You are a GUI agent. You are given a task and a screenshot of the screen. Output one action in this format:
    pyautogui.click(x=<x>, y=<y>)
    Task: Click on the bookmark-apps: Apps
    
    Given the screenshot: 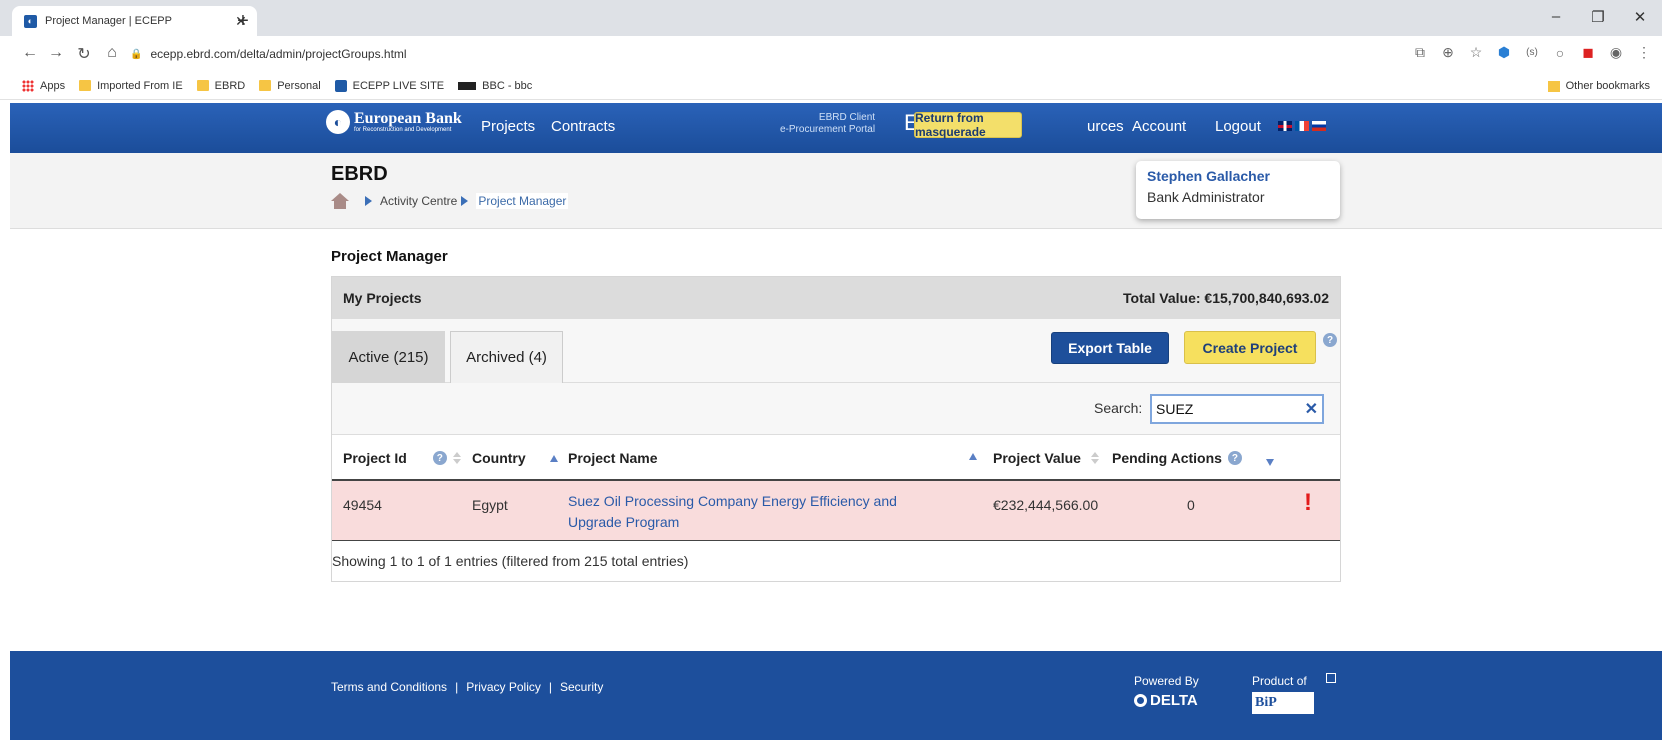 What is the action you would take?
    pyautogui.click(x=43, y=85)
    